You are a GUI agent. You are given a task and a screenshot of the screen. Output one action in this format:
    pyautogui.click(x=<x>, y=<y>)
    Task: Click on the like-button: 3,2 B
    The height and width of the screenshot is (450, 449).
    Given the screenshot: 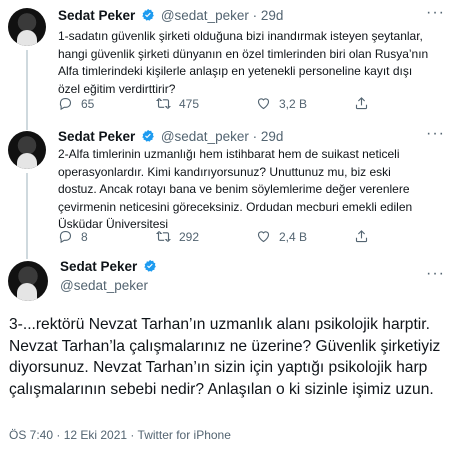 What is the action you would take?
    pyautogui.click(x=281, y=103)
    